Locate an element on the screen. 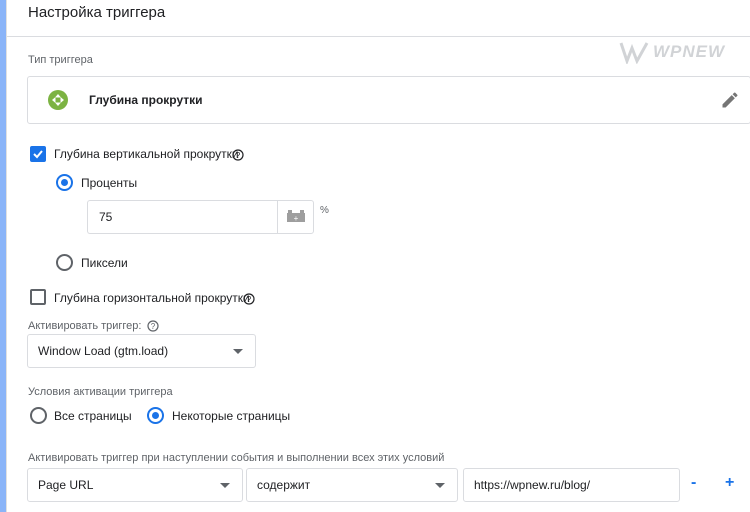 This screenshot has height=512, width=750. percent-value-input: 75 is located at coordinates (182, 217).